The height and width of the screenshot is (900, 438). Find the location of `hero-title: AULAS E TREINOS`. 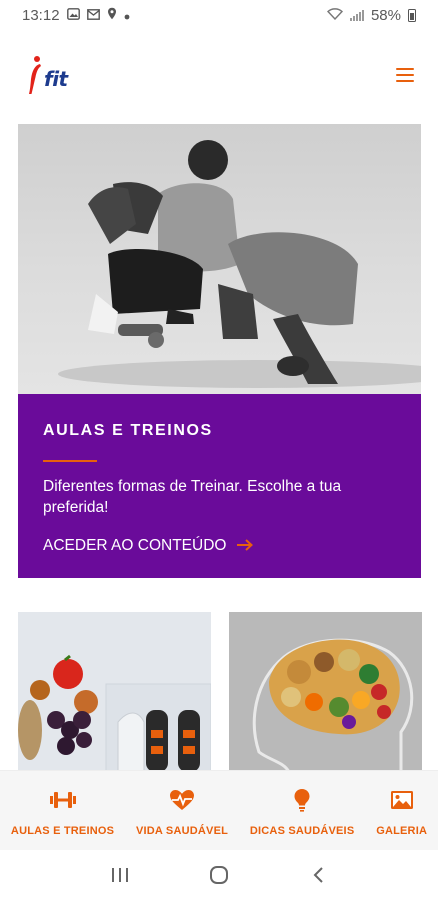

hero-title: AULAS E TREINOS is located at coordinates (128, 430).